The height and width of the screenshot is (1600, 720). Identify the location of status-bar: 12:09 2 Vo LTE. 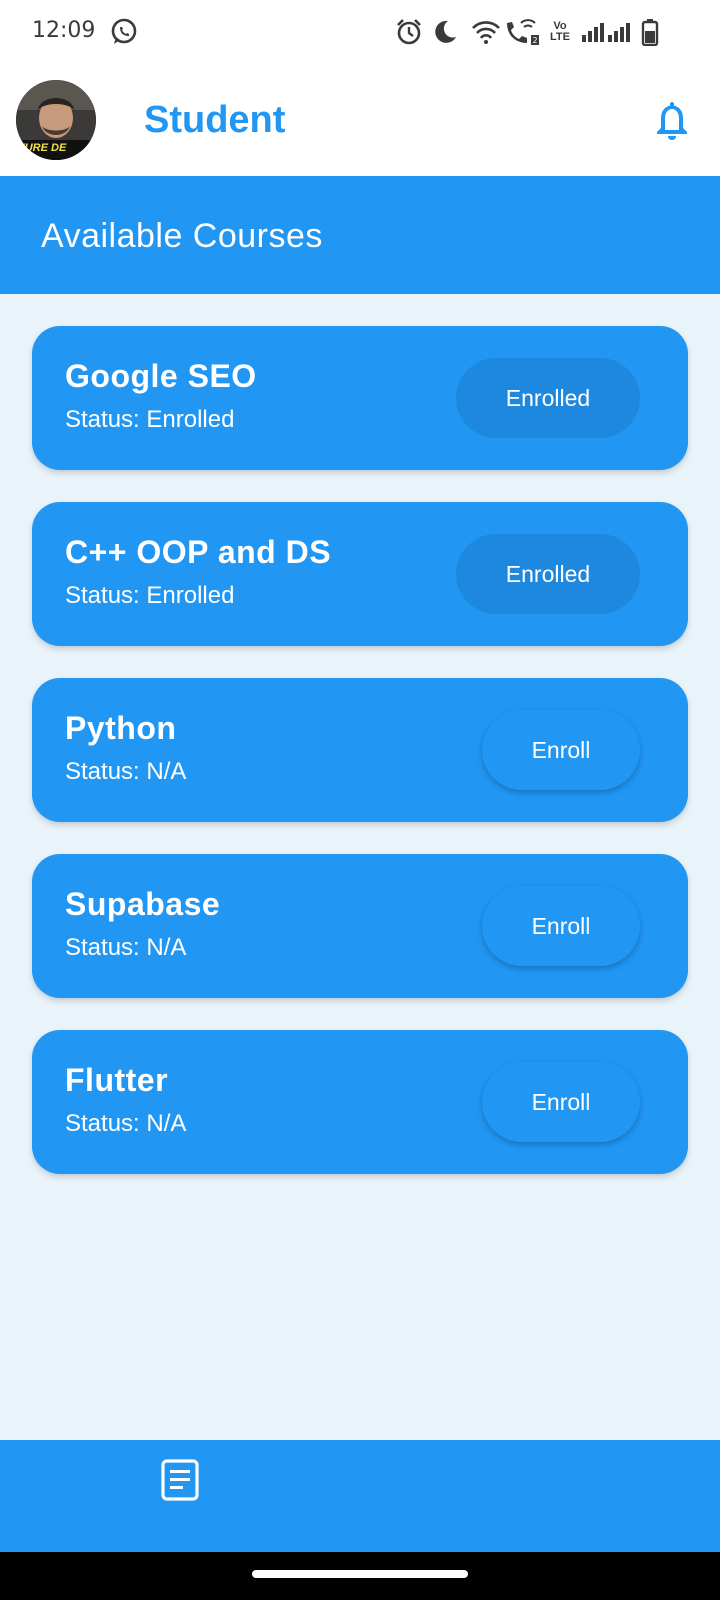
(360, 32).